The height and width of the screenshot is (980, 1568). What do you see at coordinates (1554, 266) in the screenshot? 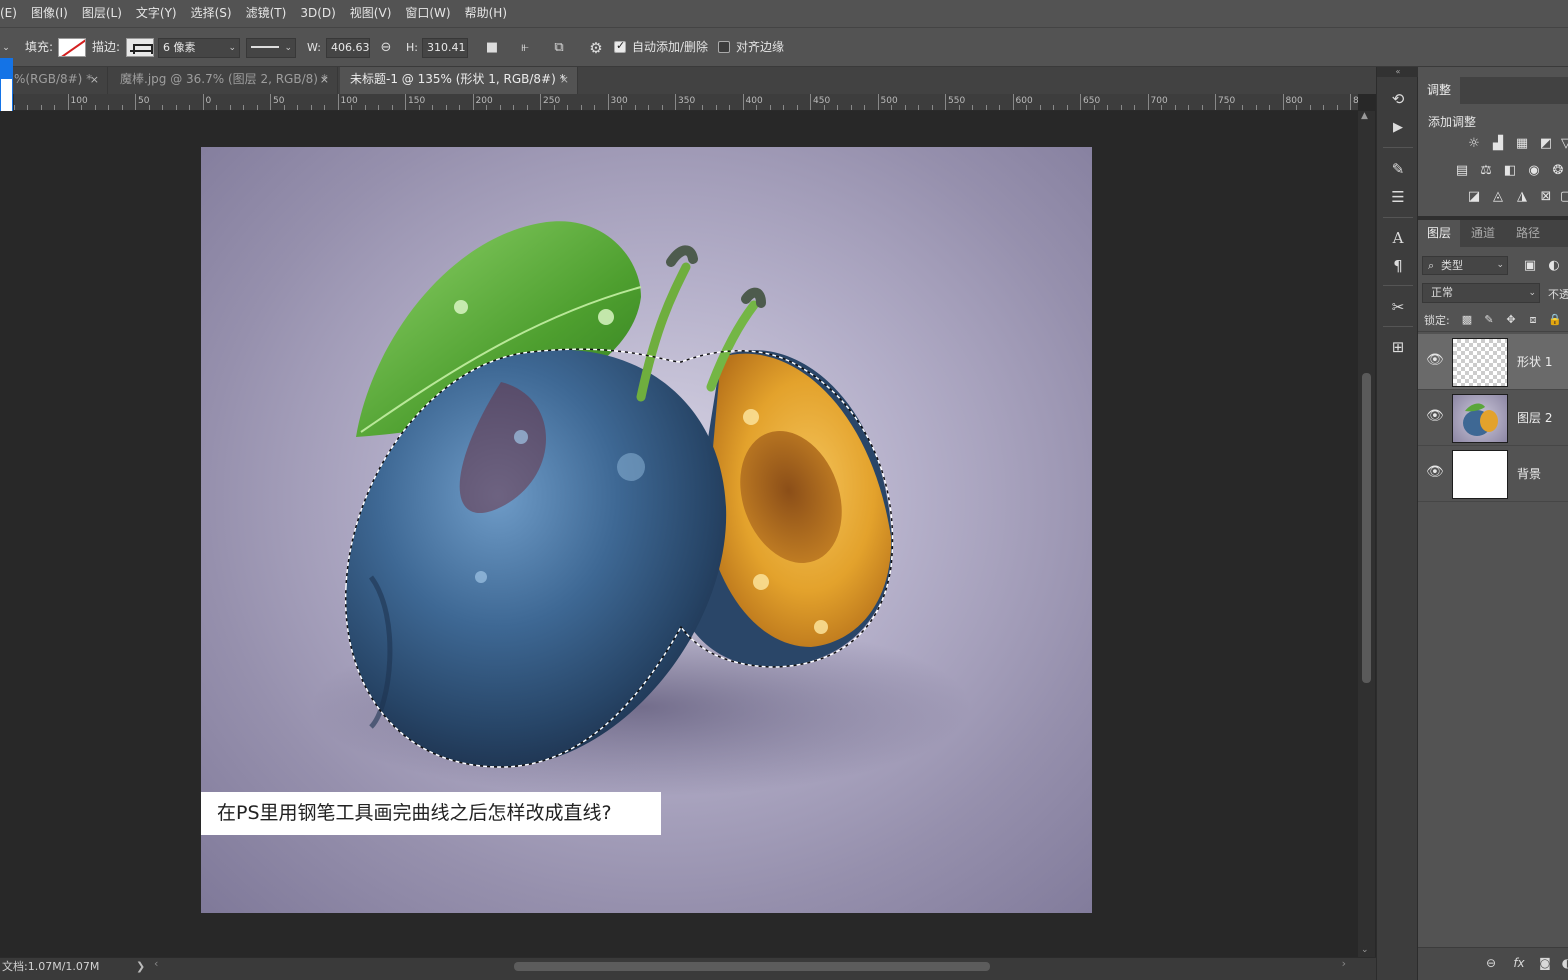
I see `adjustment-filter-icon: ◐` at bounding box center [1554, 266].